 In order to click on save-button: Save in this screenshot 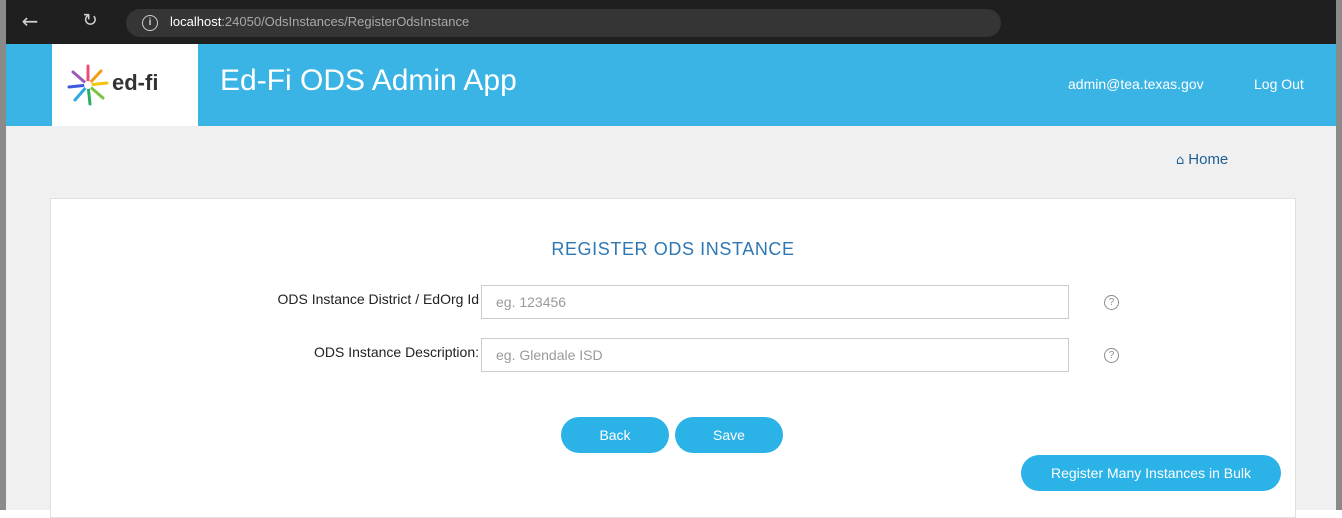, I will do `click(729, 435)`.